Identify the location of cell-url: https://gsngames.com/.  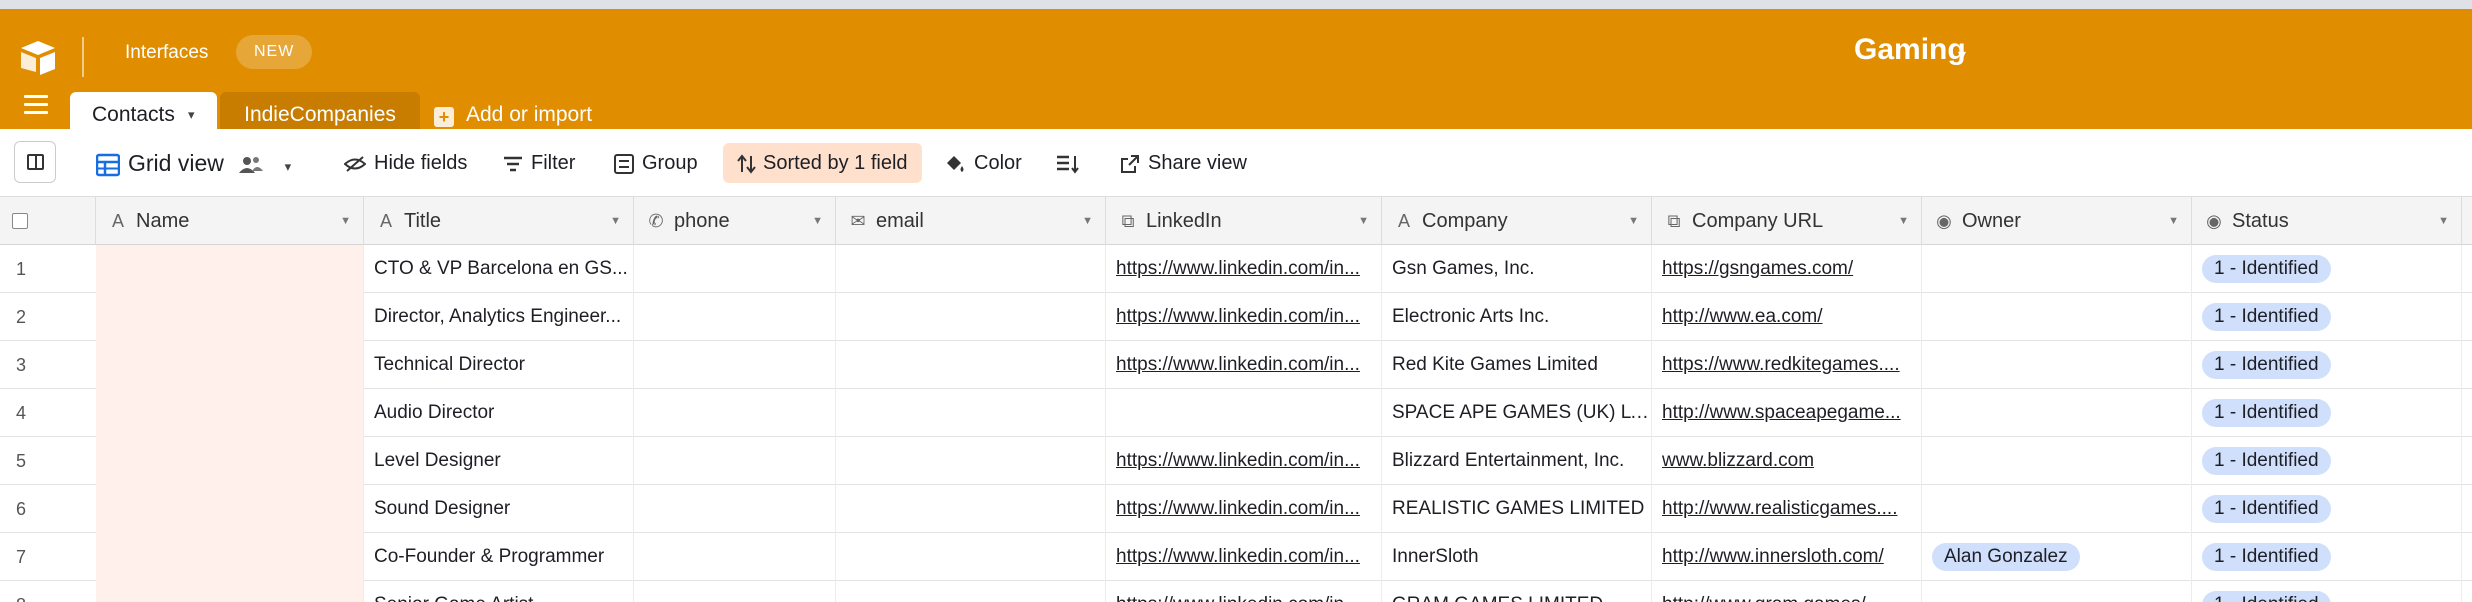
(1787, 269).